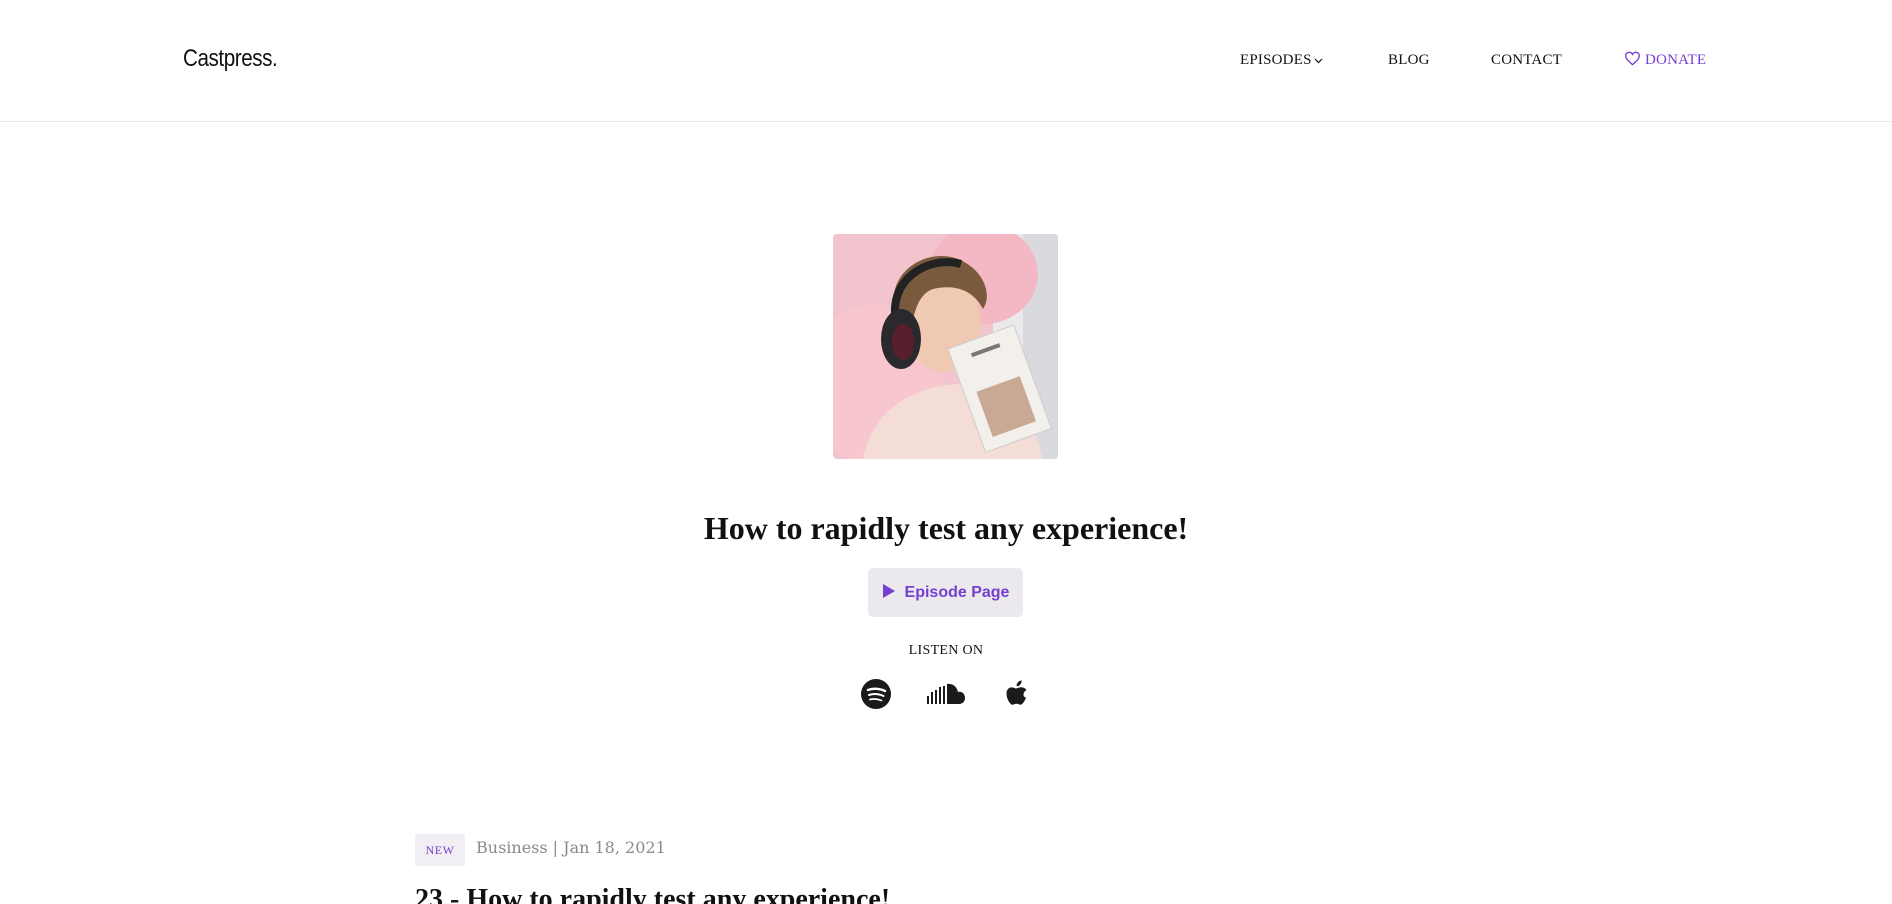  I want to click on nav-donate: DONATE, so click(1665, 60).